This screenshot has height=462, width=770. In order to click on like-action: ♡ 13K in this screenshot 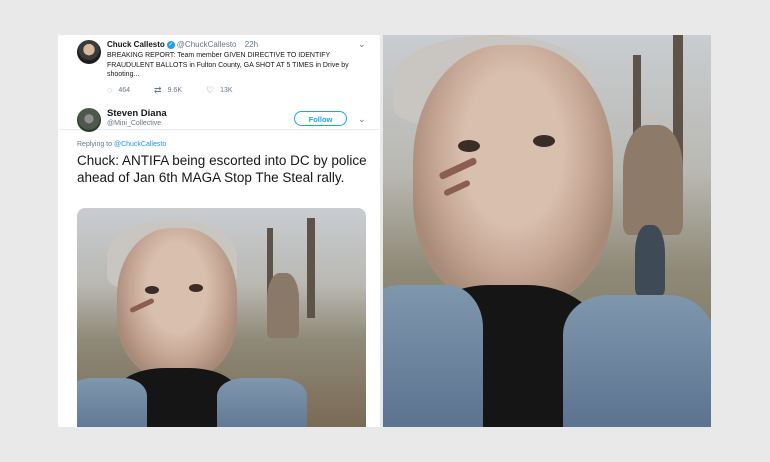, I will do `click(219, 90)`.